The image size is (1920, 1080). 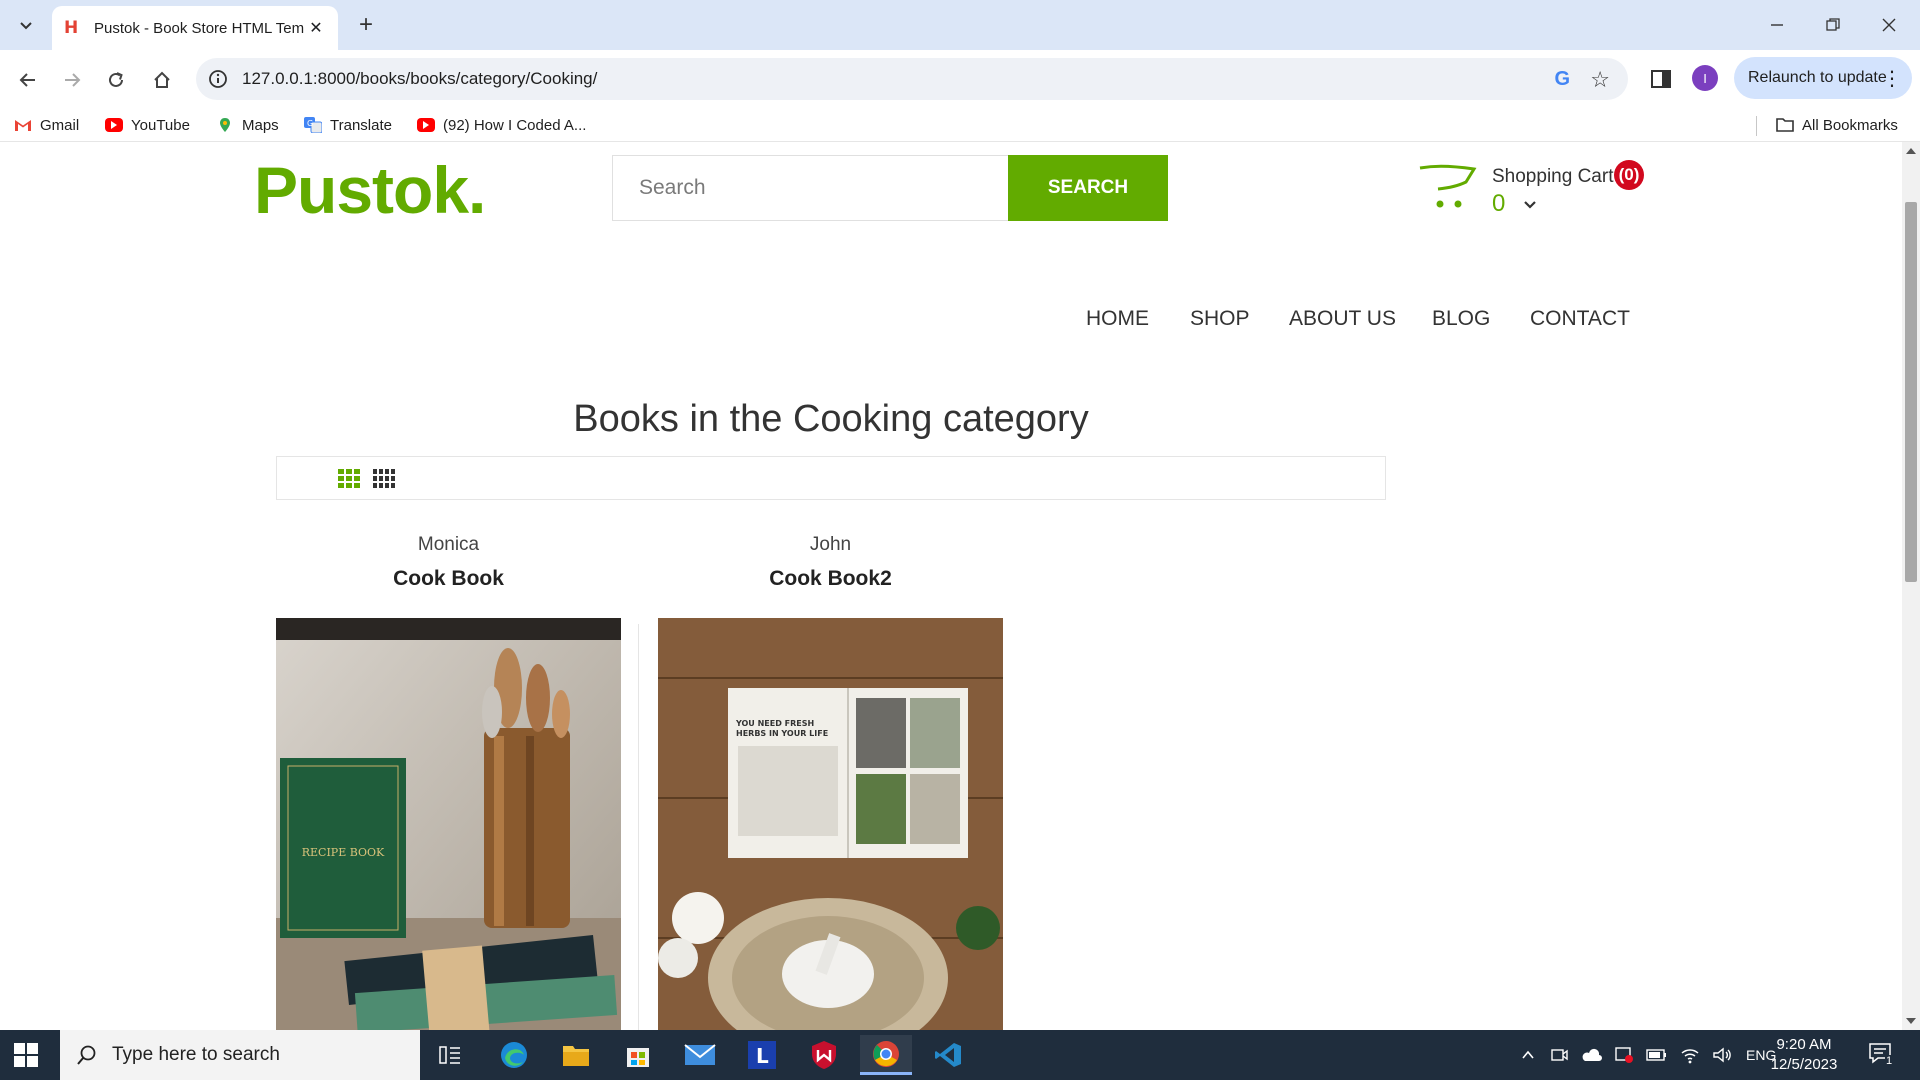 I want to click on product-author: Monica, so click(x=448, y=545).